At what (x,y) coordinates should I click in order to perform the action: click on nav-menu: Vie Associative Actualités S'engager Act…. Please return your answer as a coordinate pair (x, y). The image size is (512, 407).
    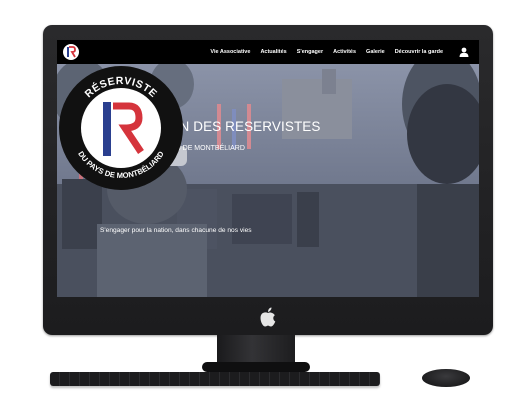
    Looking at the image, I should click on (326, 52).